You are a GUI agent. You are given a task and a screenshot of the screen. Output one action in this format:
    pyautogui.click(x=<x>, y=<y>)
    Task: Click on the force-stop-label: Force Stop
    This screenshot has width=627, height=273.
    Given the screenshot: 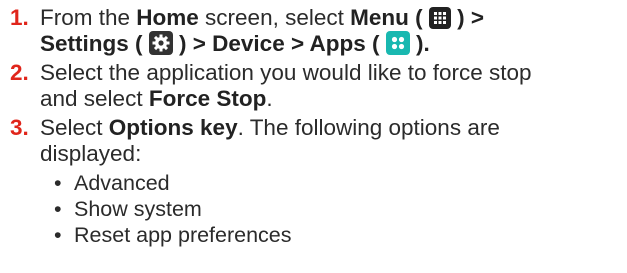 What is the action you would take?
    pyautogui.click(x=207, y=98)
    